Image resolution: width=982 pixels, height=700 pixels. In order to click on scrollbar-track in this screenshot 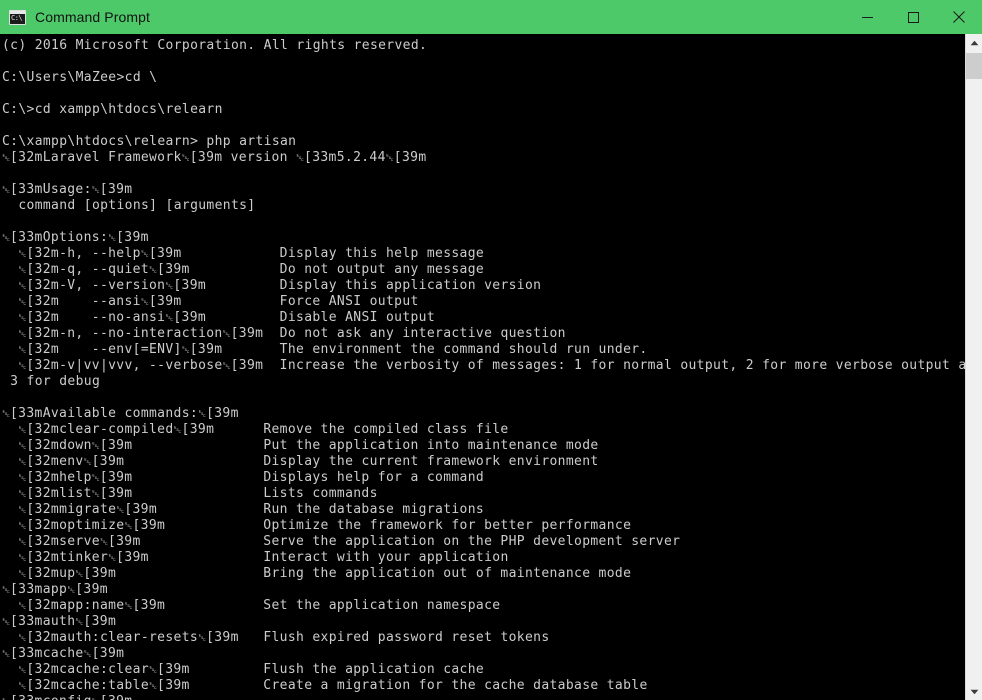, I will do `click(974, 367)`.